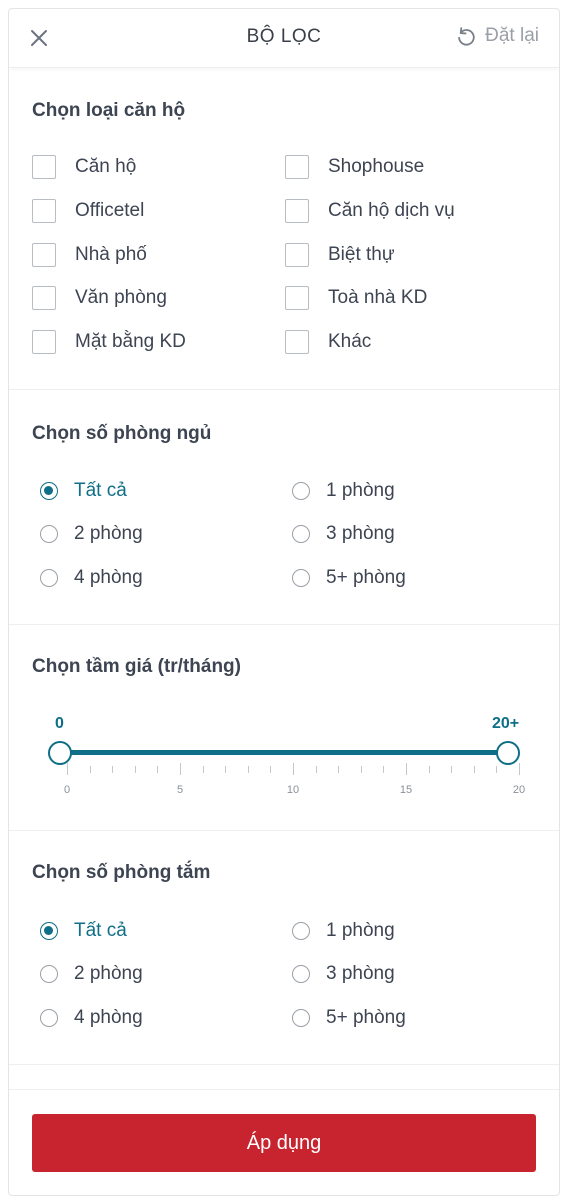 The image size is (568, 1202). What do you see at coordinates (67, 790) in the screenshot?
I see `slider-tick-label: 0` at bounding box center [67, 790].